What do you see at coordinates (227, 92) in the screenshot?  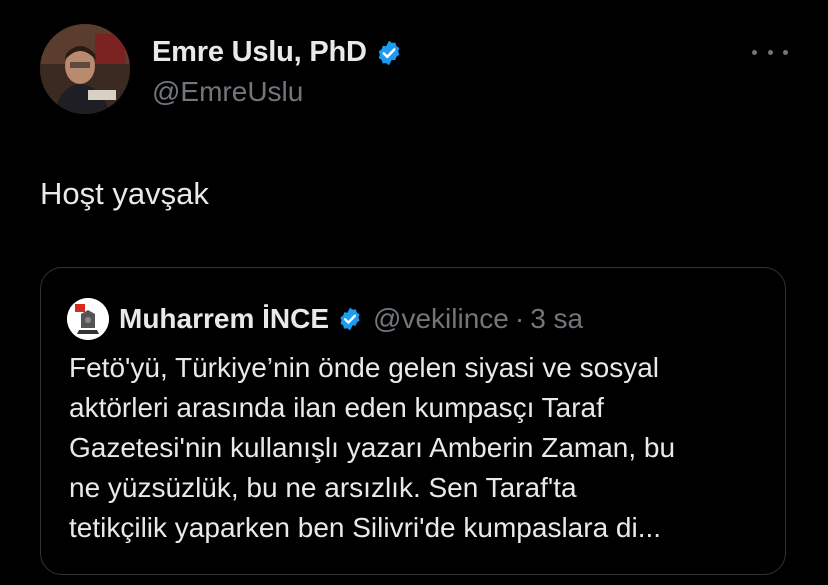 I see `author-handle: @EmreUslu` at bounding box center [227, 92].